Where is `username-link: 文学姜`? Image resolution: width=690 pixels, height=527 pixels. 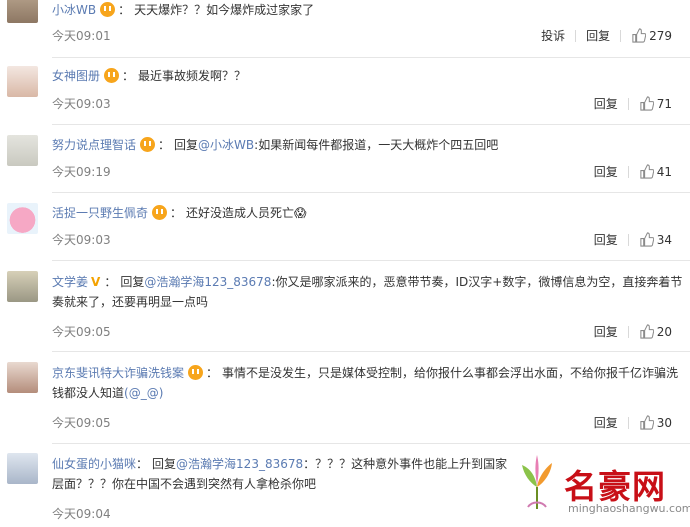
username-link: 文学姜 is located at coordinates (70, 282).